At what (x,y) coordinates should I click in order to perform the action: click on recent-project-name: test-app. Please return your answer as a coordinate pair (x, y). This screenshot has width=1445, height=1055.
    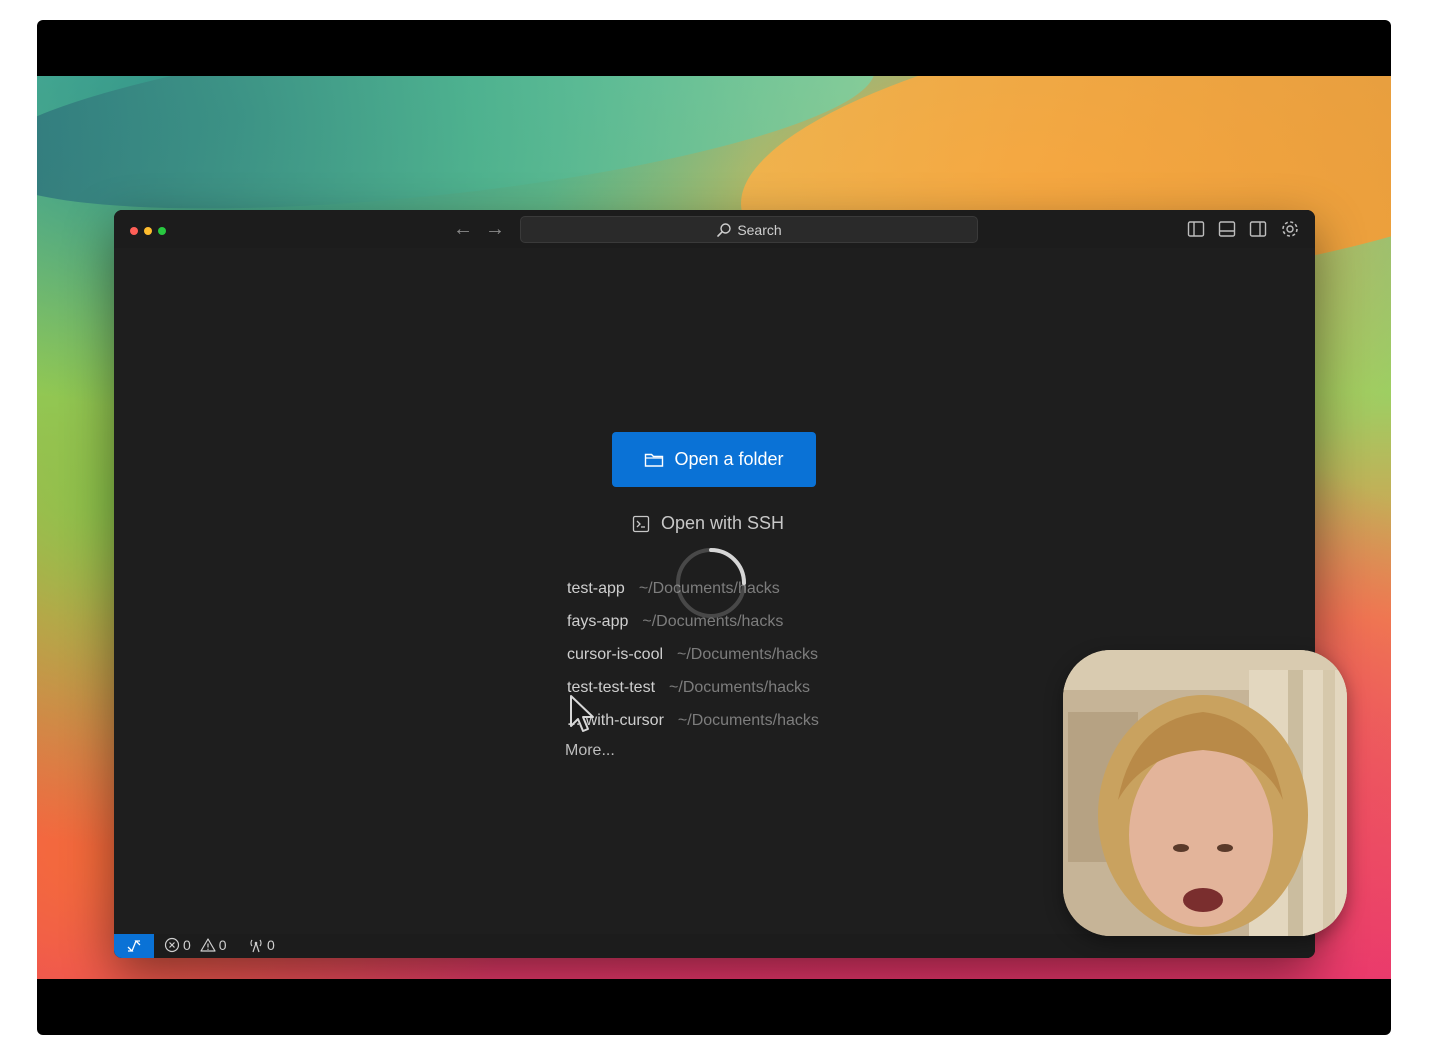
    Looking at the image, I should click on (596, 588).